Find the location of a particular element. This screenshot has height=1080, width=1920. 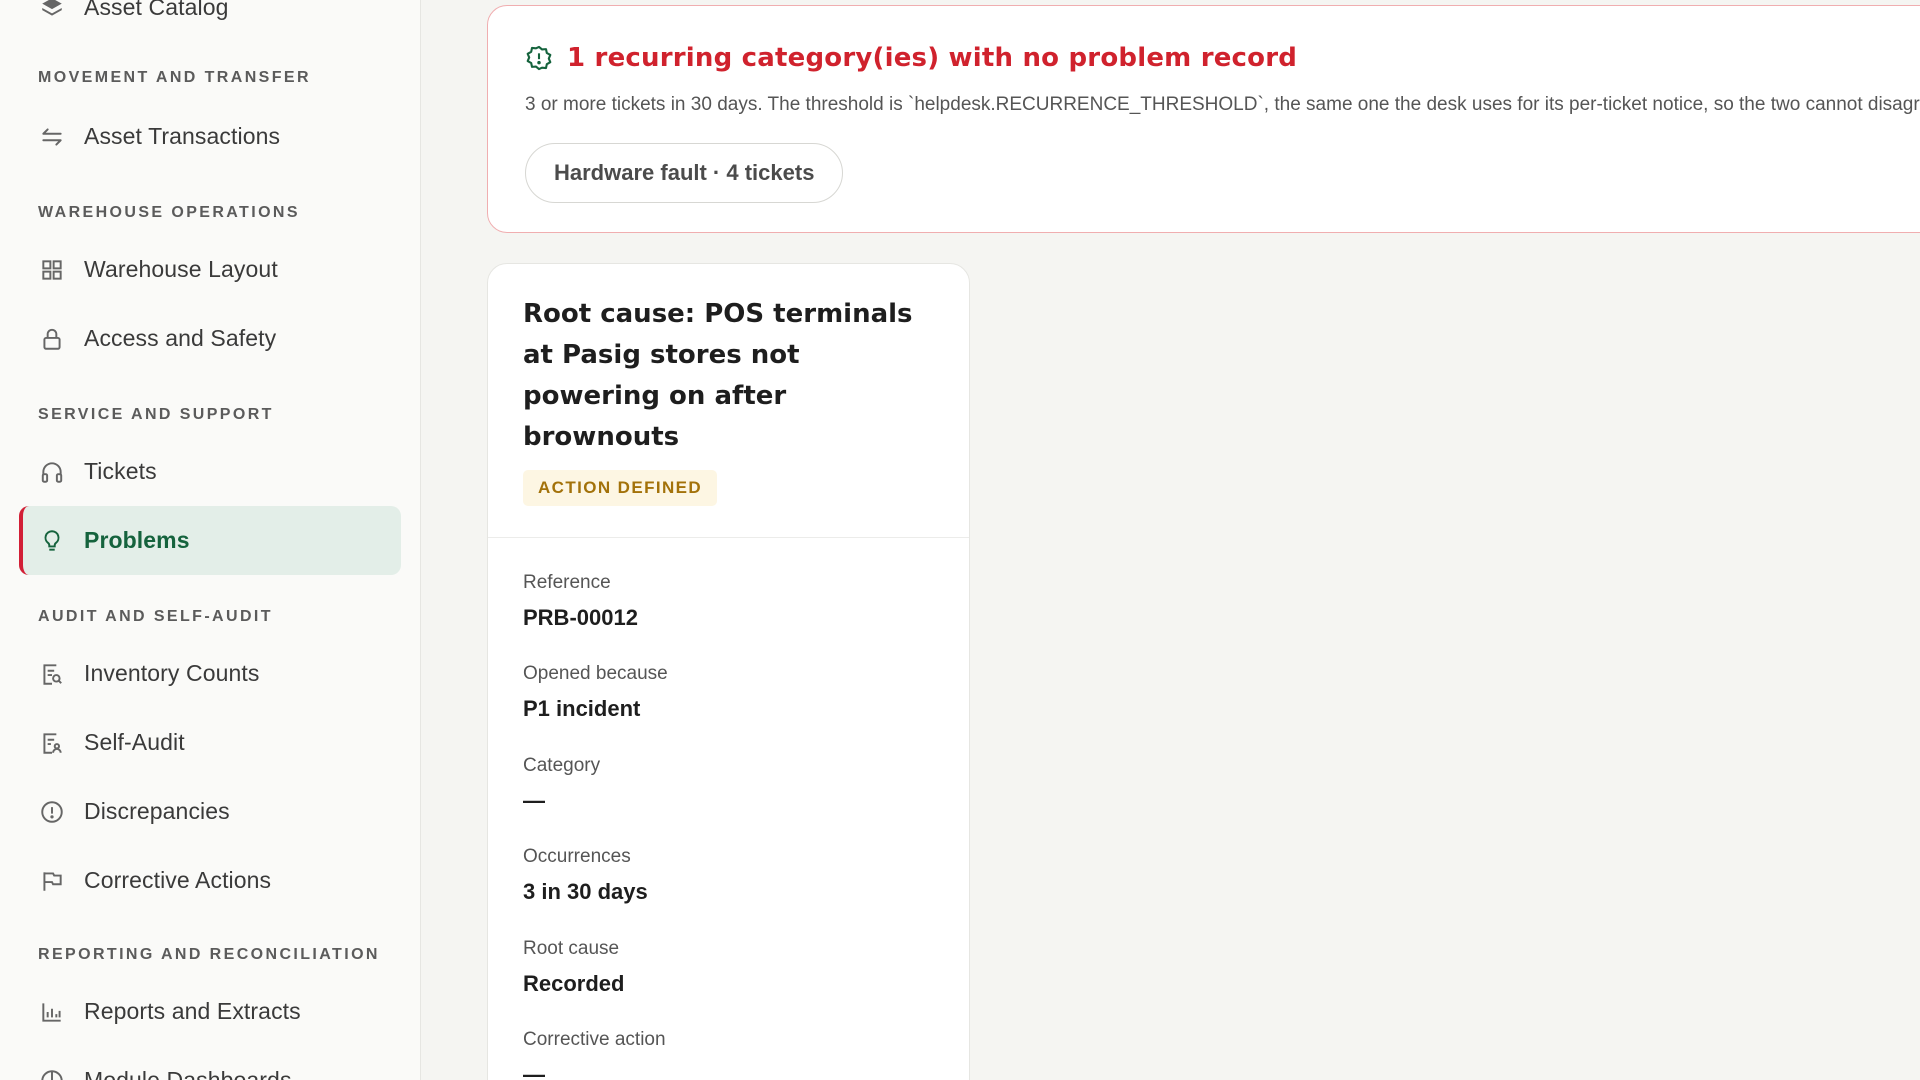

sidebar-item-label: Corrective Actions is located at coordinates (178, 880).